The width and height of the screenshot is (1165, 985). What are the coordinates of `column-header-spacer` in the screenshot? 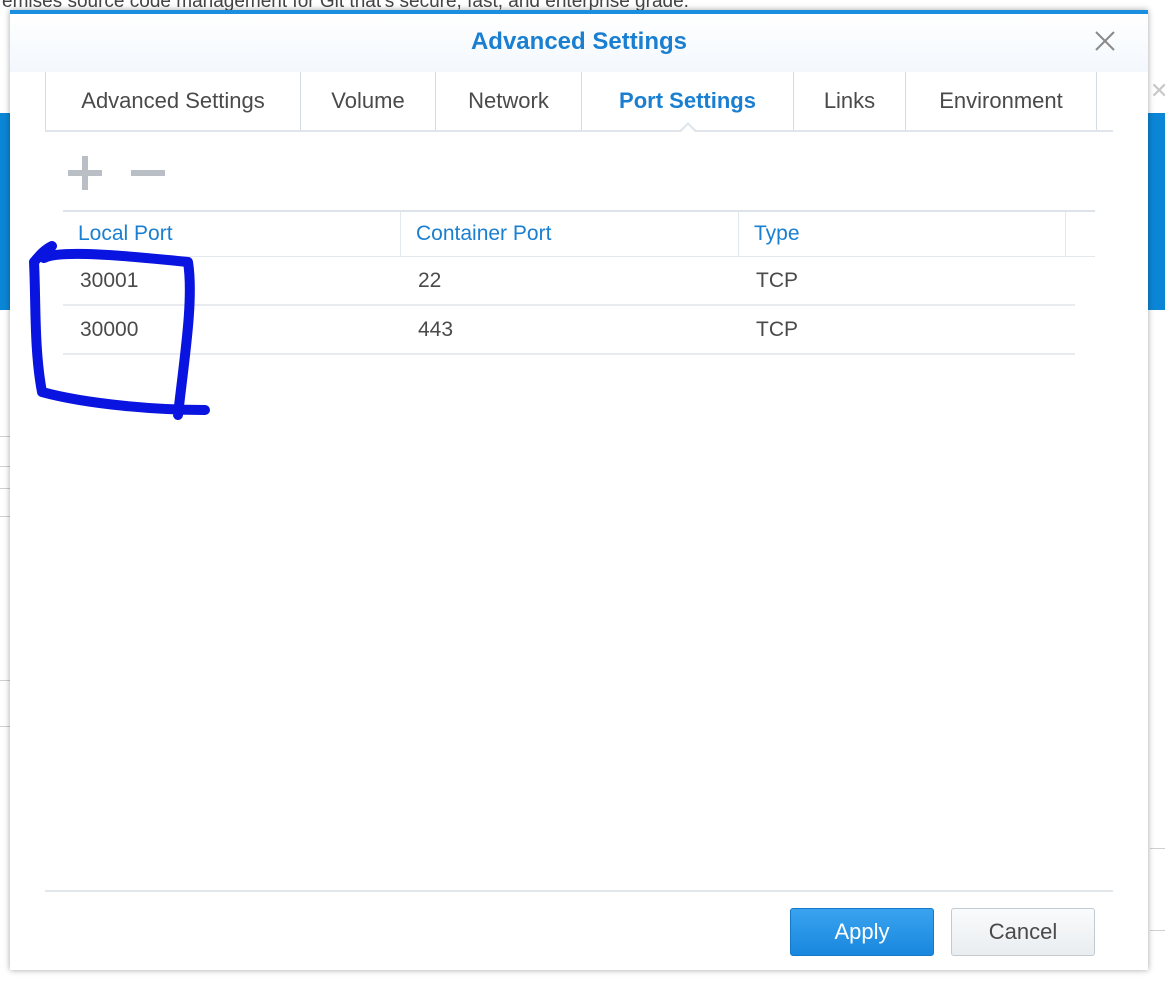 It's located at (1080, 234).